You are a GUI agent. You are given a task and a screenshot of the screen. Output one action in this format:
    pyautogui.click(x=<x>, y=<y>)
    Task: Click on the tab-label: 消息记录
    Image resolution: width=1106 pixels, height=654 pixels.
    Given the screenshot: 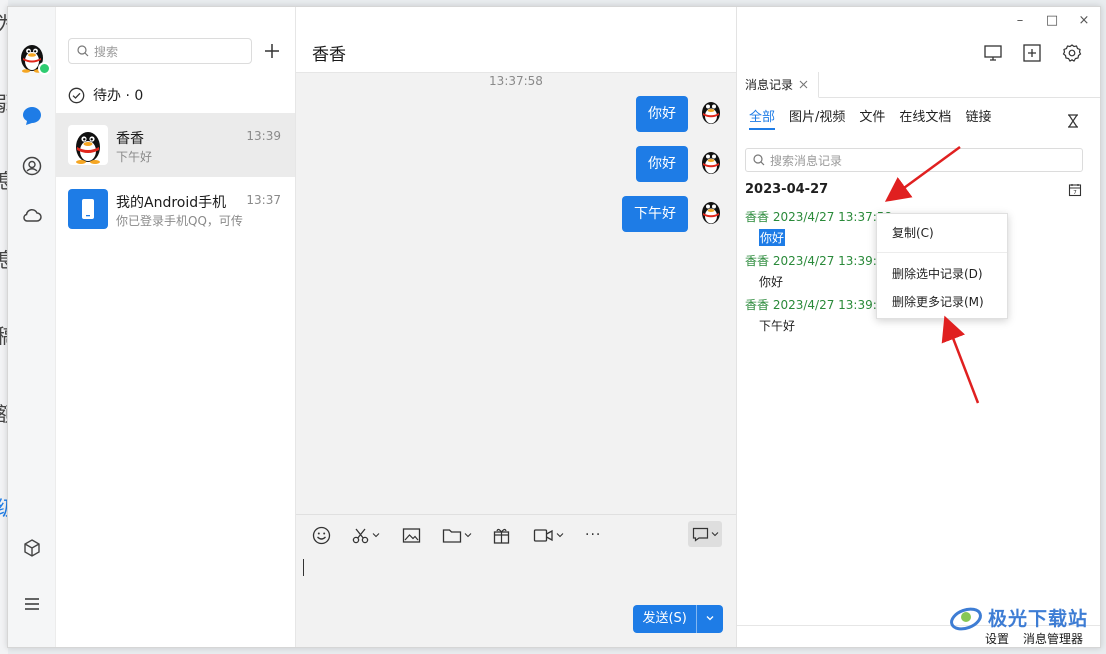 What is the action you would take?
    pyautogui.click(x=769, y=85)
    